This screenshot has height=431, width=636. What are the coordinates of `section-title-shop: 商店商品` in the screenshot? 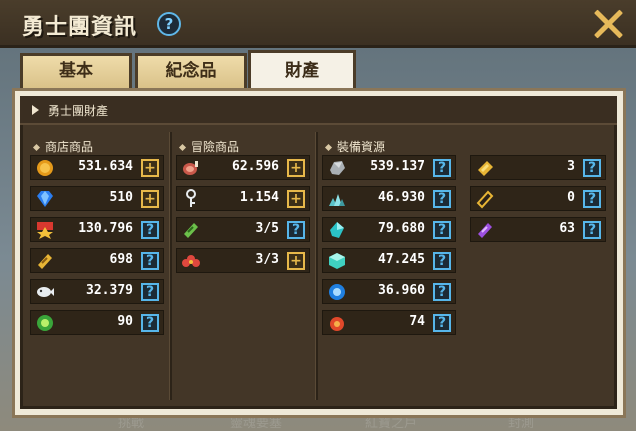 It's located at (63, 146).